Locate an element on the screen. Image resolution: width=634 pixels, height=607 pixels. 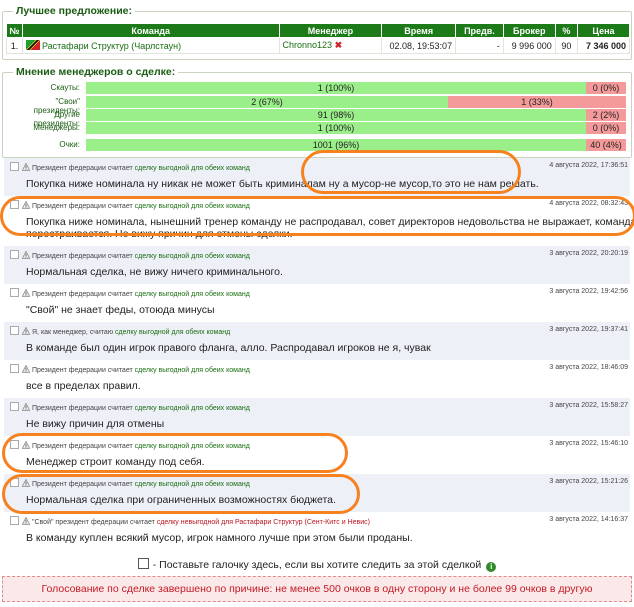
opinion-row-label: Очки: is located at coordinates (69, 144).